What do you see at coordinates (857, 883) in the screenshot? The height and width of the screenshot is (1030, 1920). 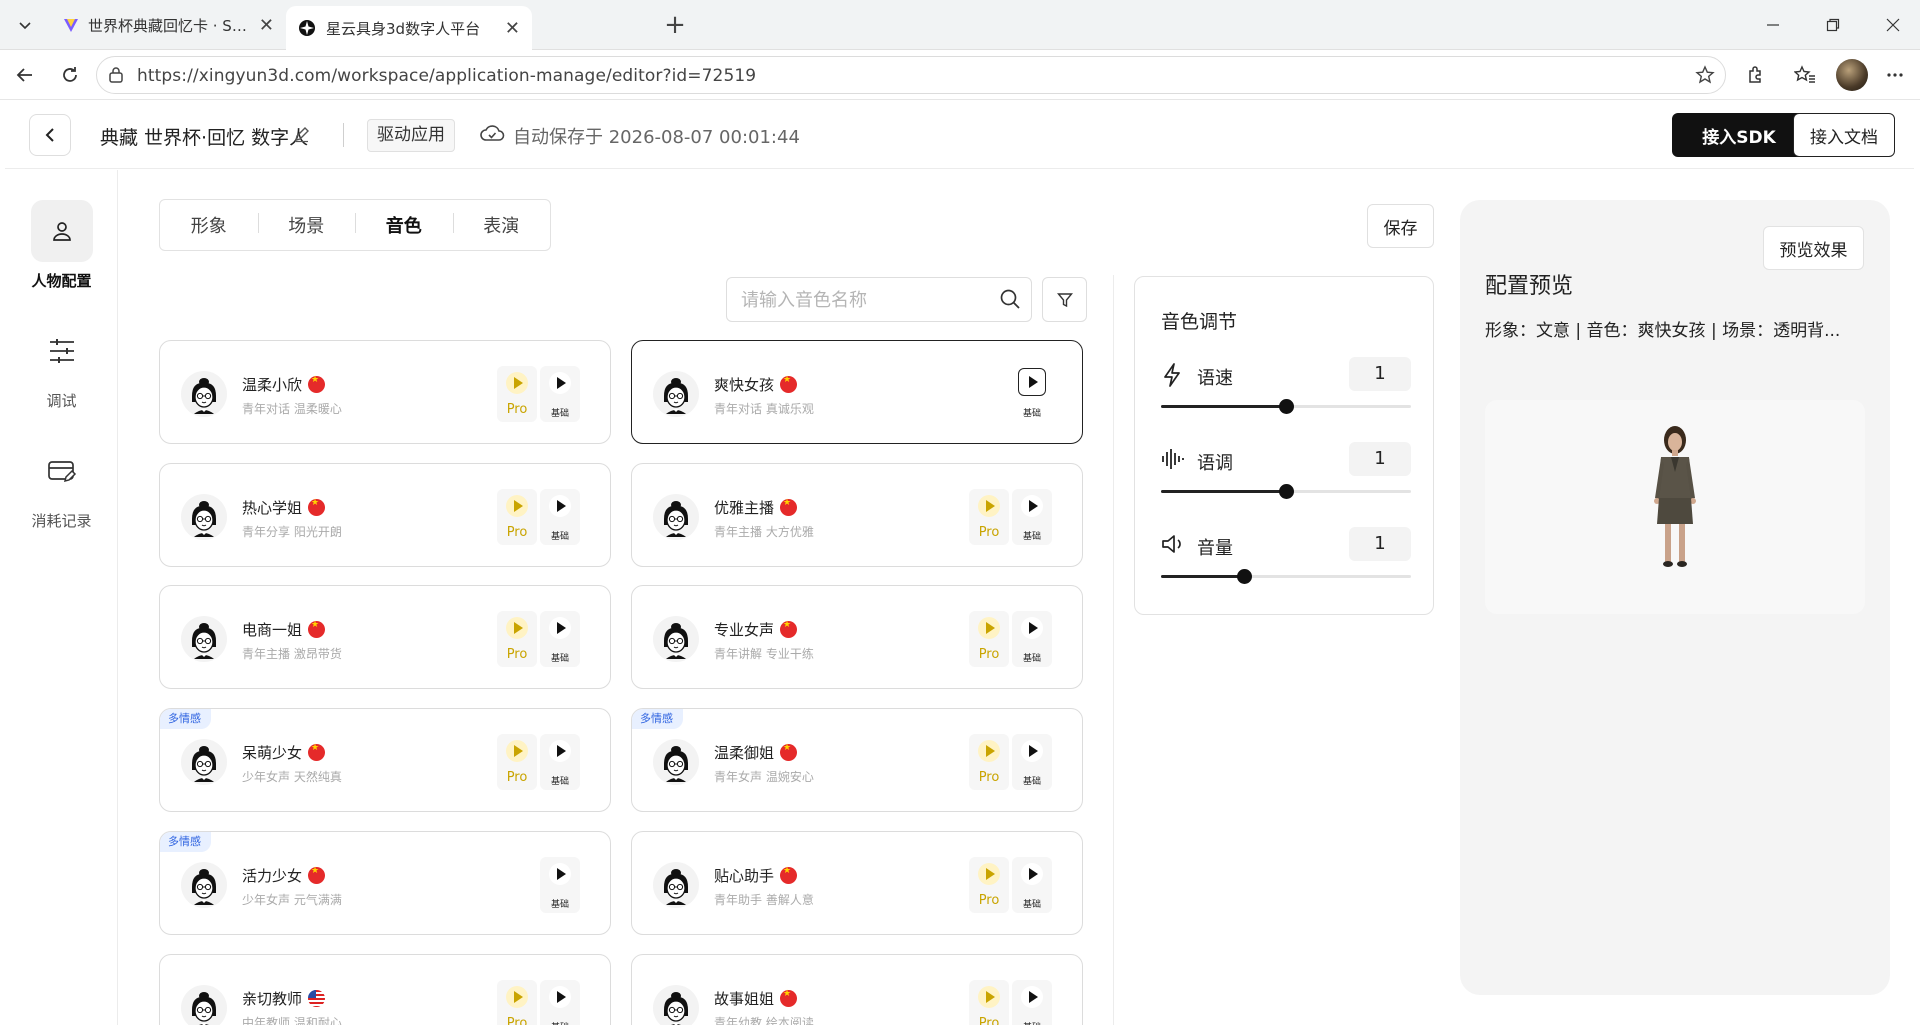 I see `voice-card: 贴心助手青年助手 善解人意 Pro 基础` at bounding box center [857, 883].